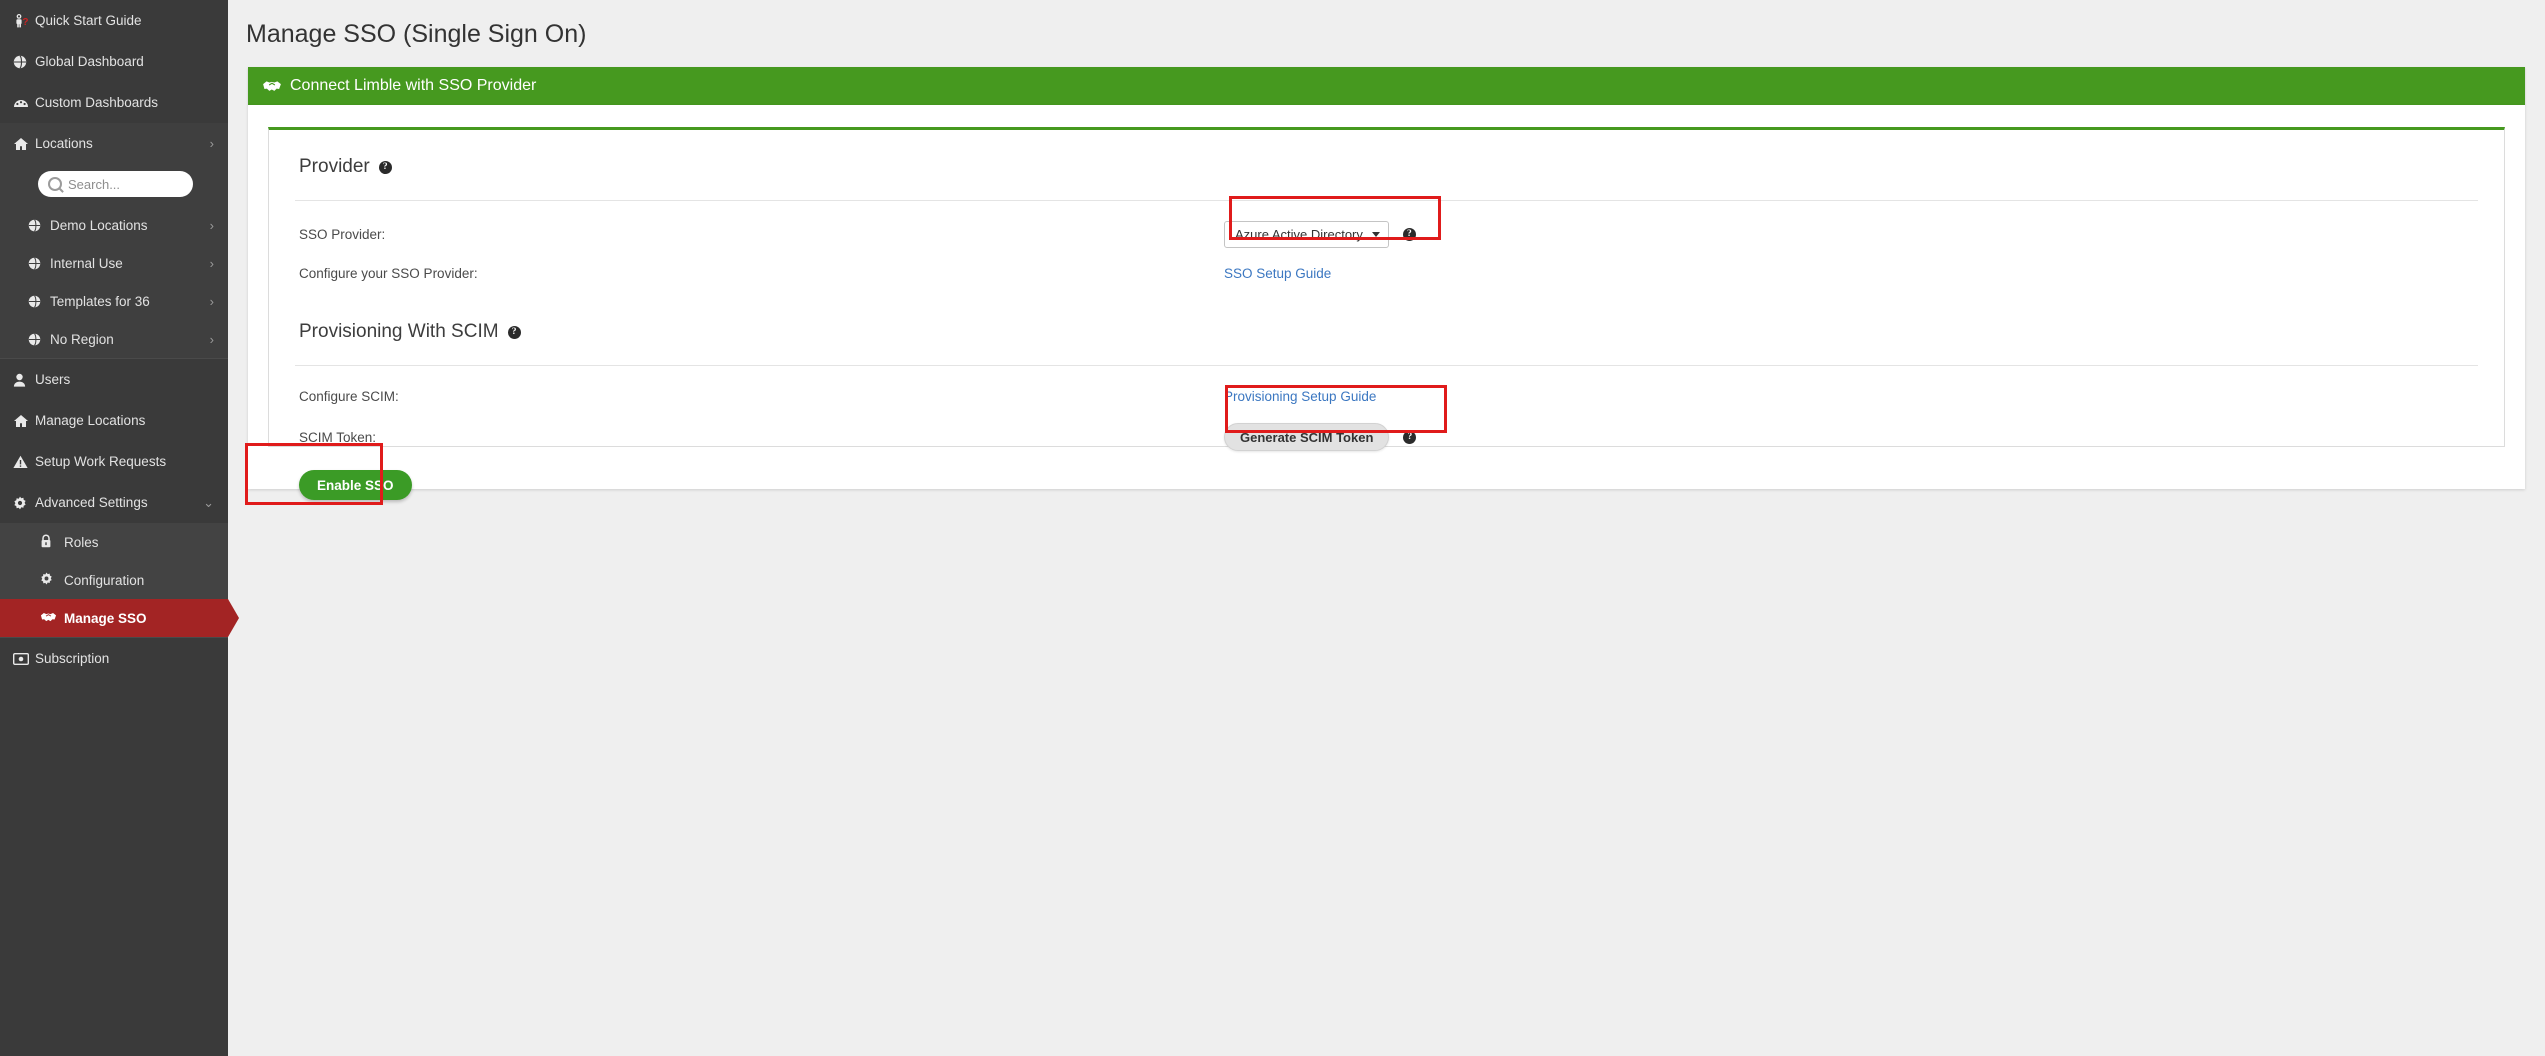 The width and height of the screenshot is (2545, 1056). Describe the element at coordinates (99, 225) in the screenshot. I see `sidebar-item-label: Demo Locations` at that location.